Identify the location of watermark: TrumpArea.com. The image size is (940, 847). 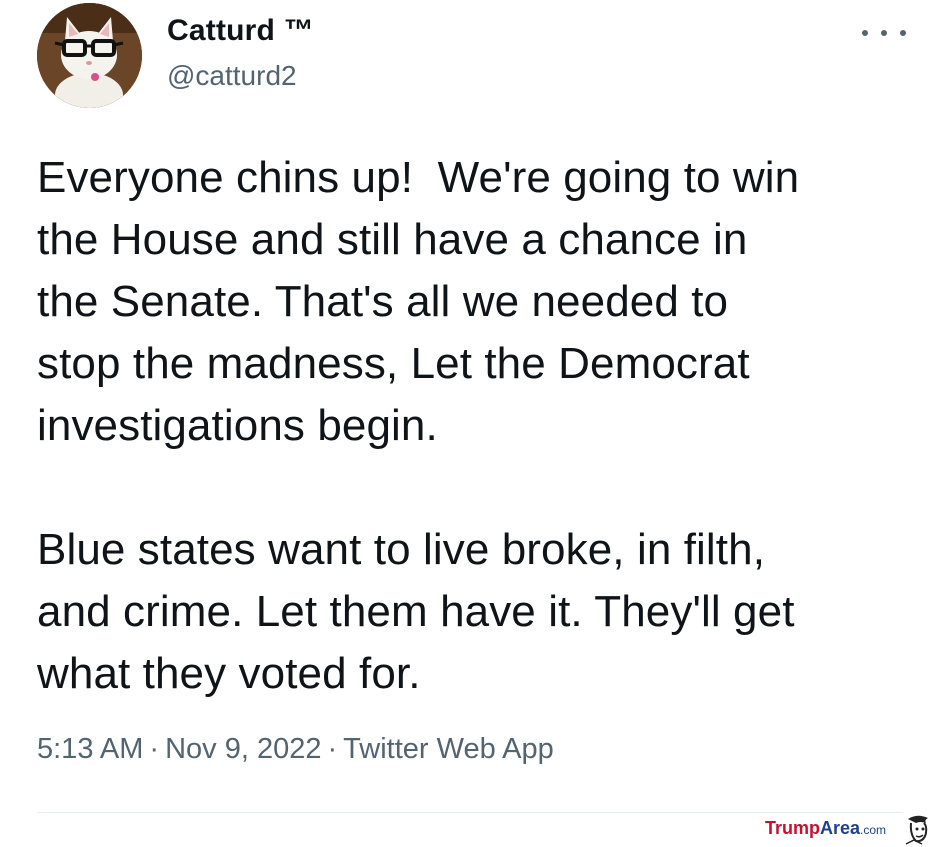
(848, 829).